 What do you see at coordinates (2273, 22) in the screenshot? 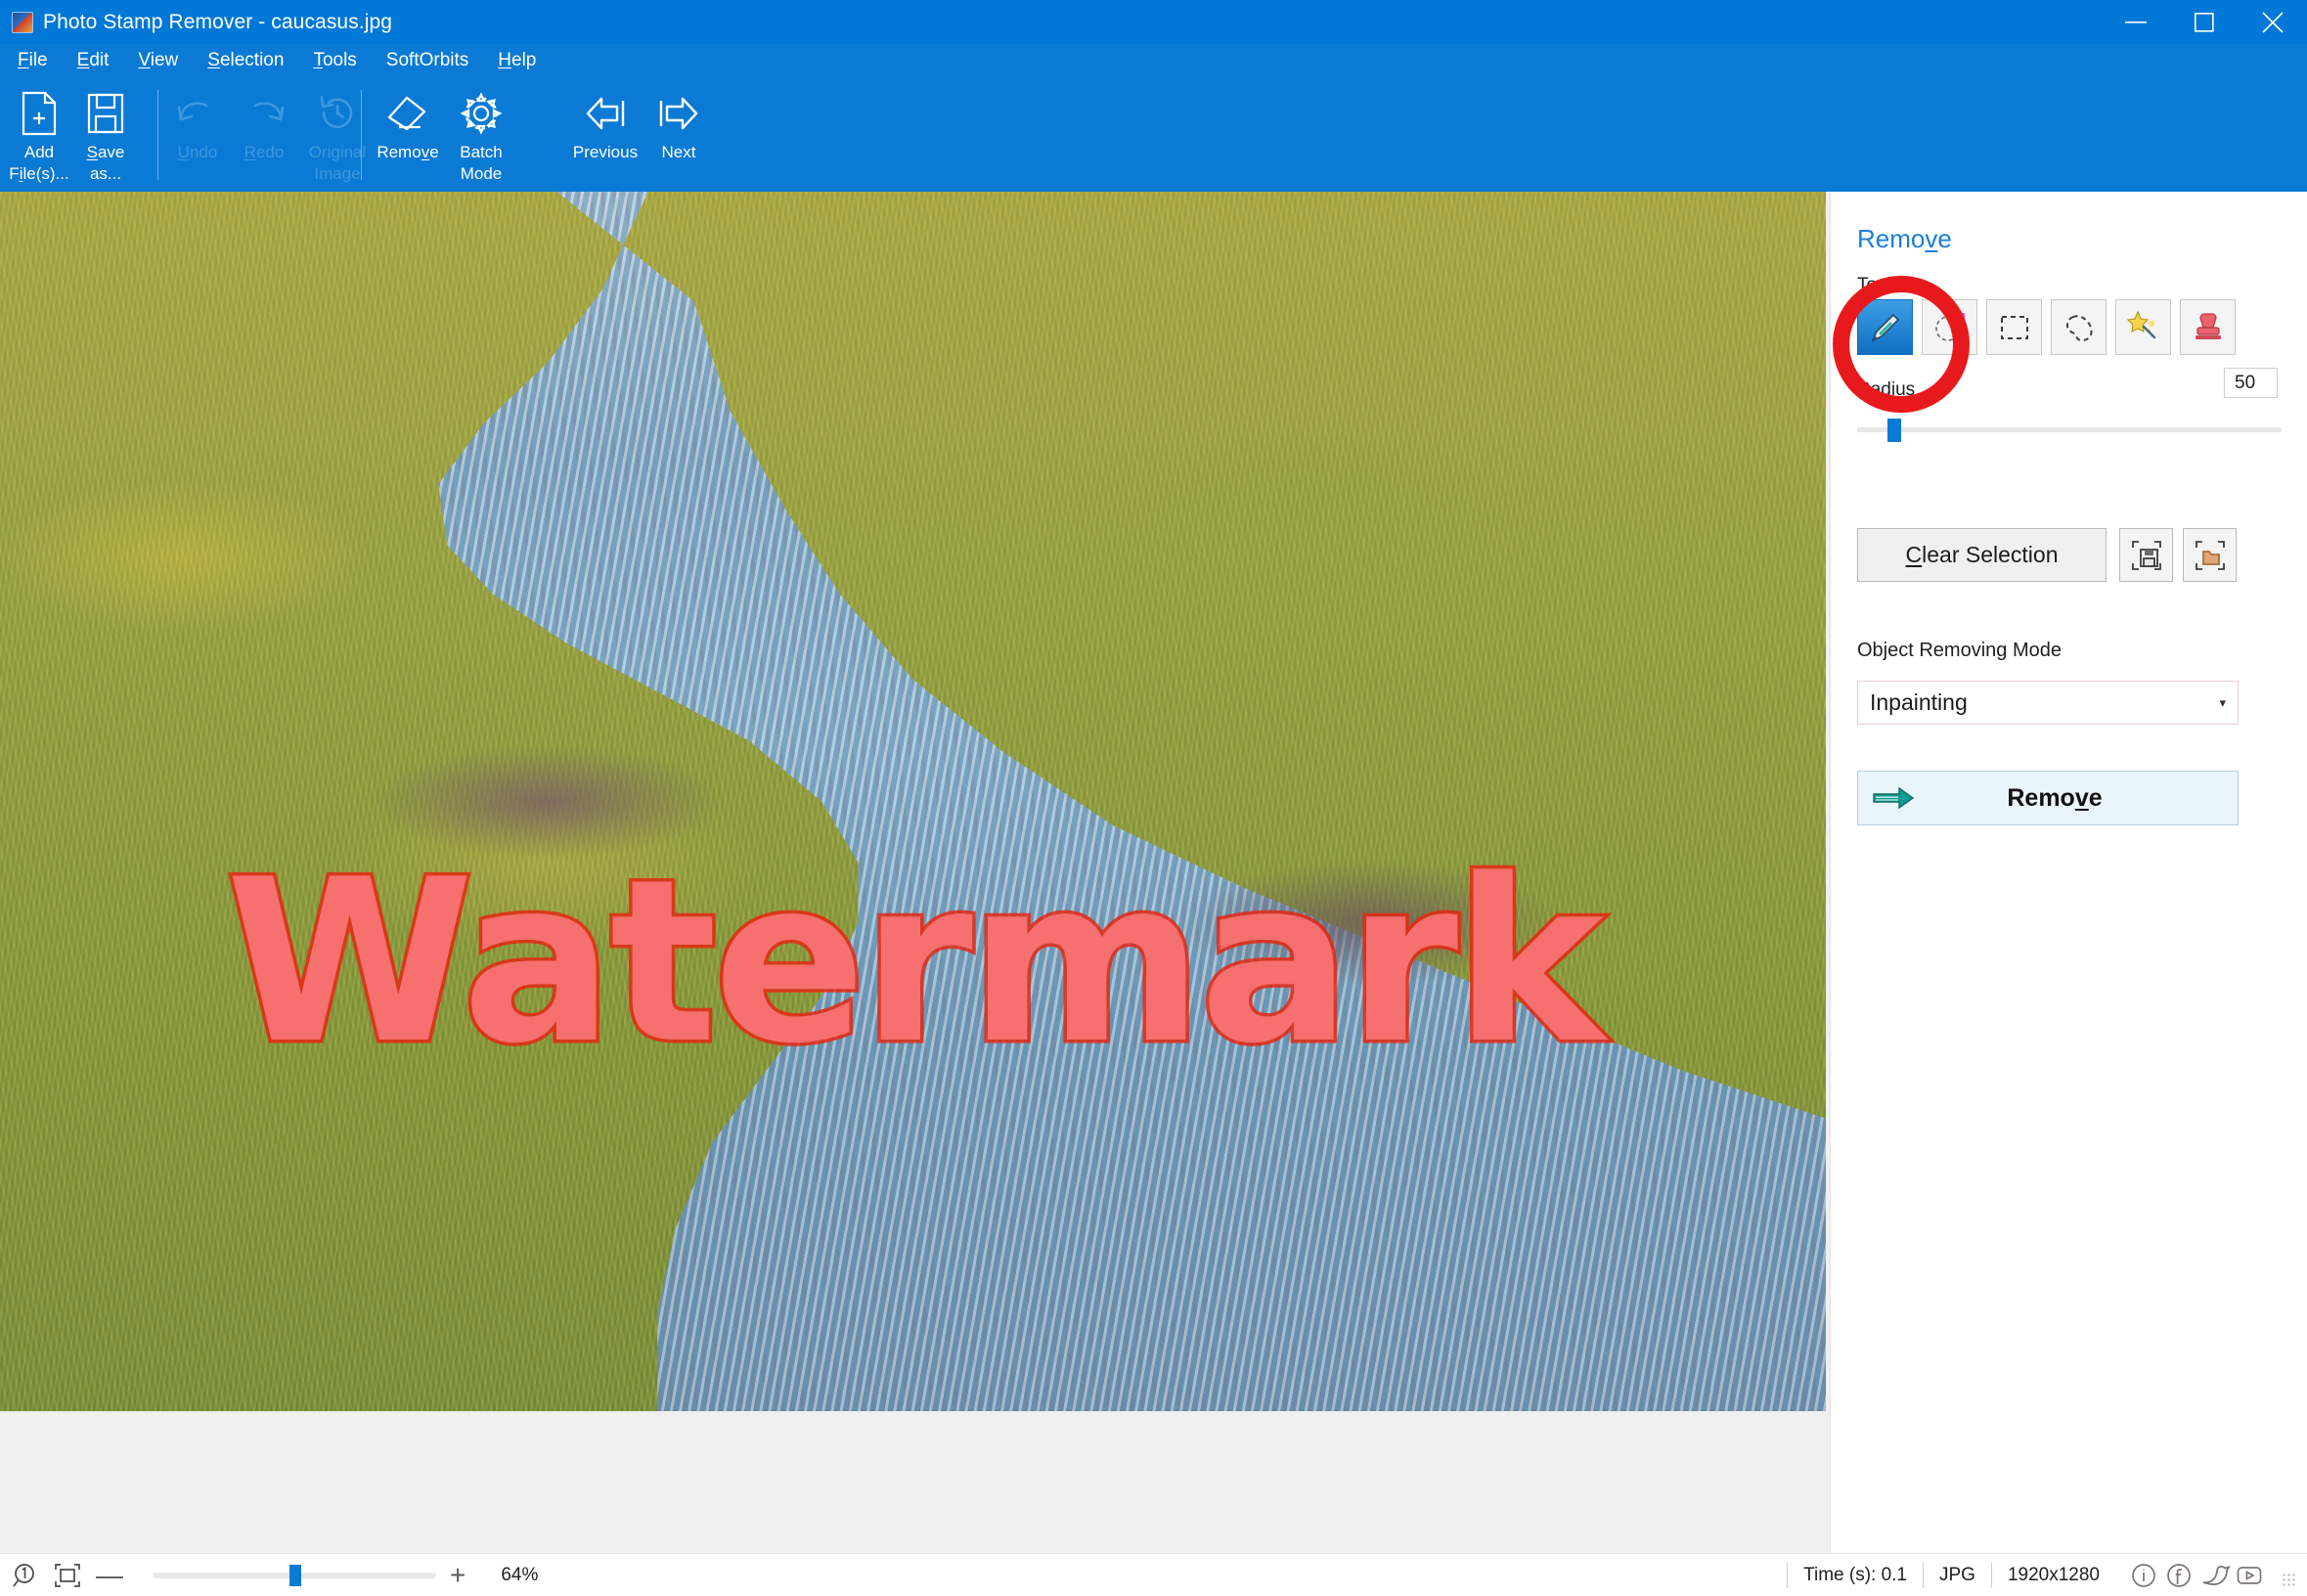
I see `close-button` at bounding box center [2273, 22].